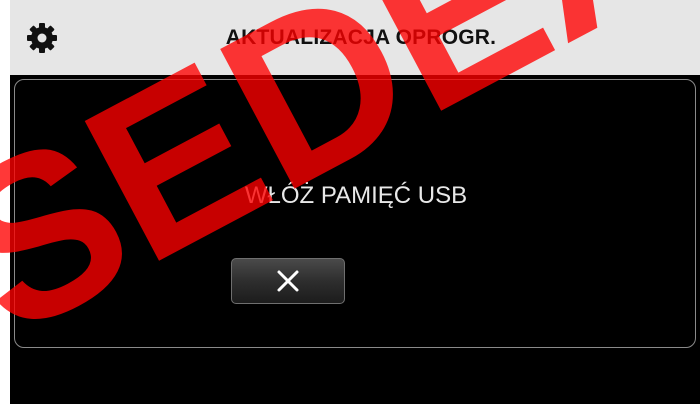 The width and height of the screenshot is (700, 404). I want to click on page-title: AKTUALIZACJA OPROGR., so click(361, 37).